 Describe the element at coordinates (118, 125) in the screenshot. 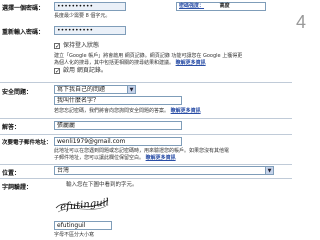

I see `answer-field: 張麗麗` at that location.